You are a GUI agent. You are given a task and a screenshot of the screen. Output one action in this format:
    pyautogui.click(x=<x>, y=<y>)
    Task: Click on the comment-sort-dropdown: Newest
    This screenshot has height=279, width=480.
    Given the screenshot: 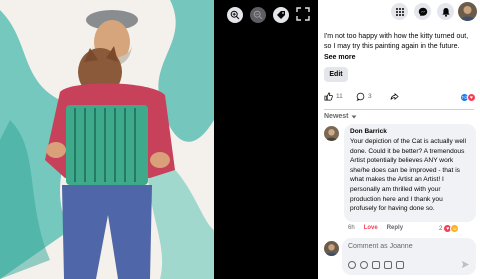 What is the action you would take?
    pyautogui.click(x=340, y=116)
    